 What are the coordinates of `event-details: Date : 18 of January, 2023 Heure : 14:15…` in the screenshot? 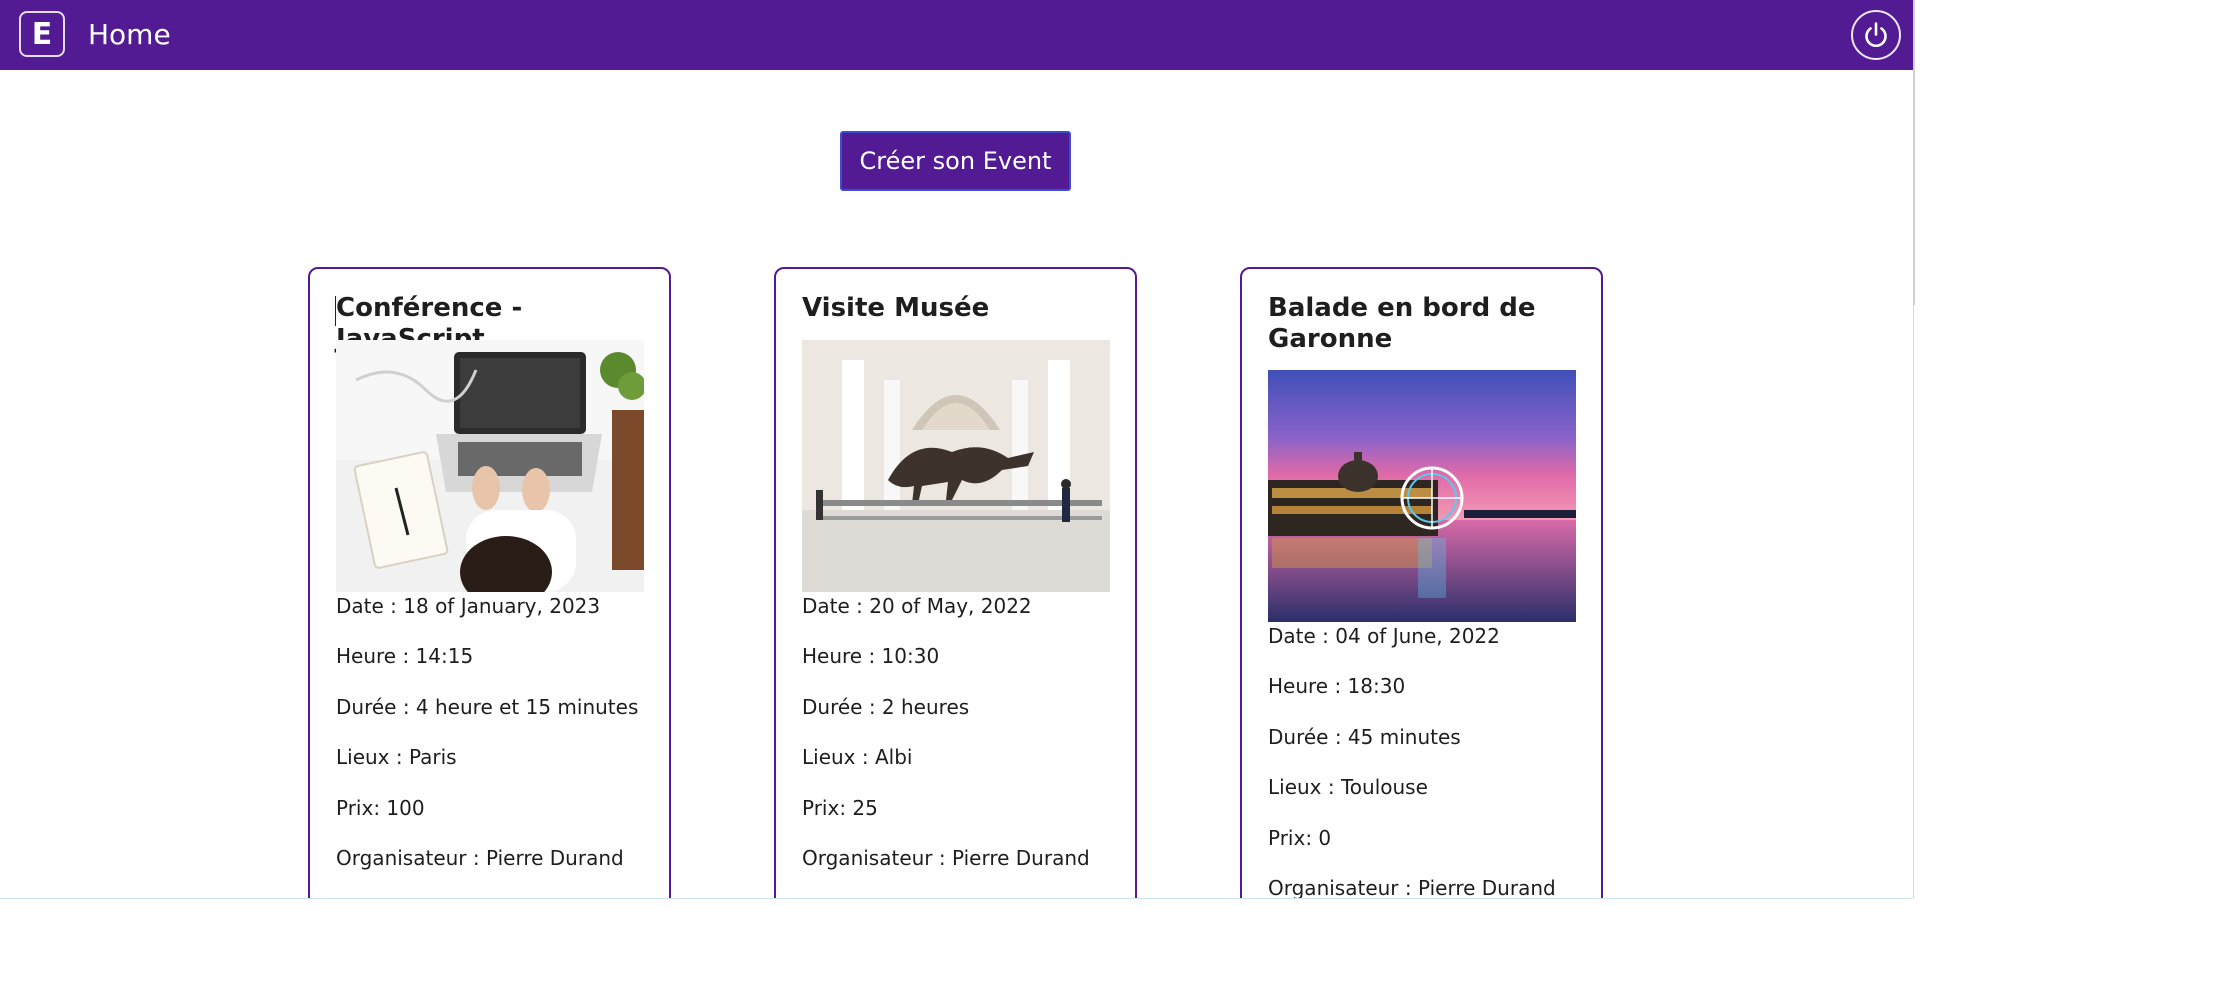 It's located at (496, 744).